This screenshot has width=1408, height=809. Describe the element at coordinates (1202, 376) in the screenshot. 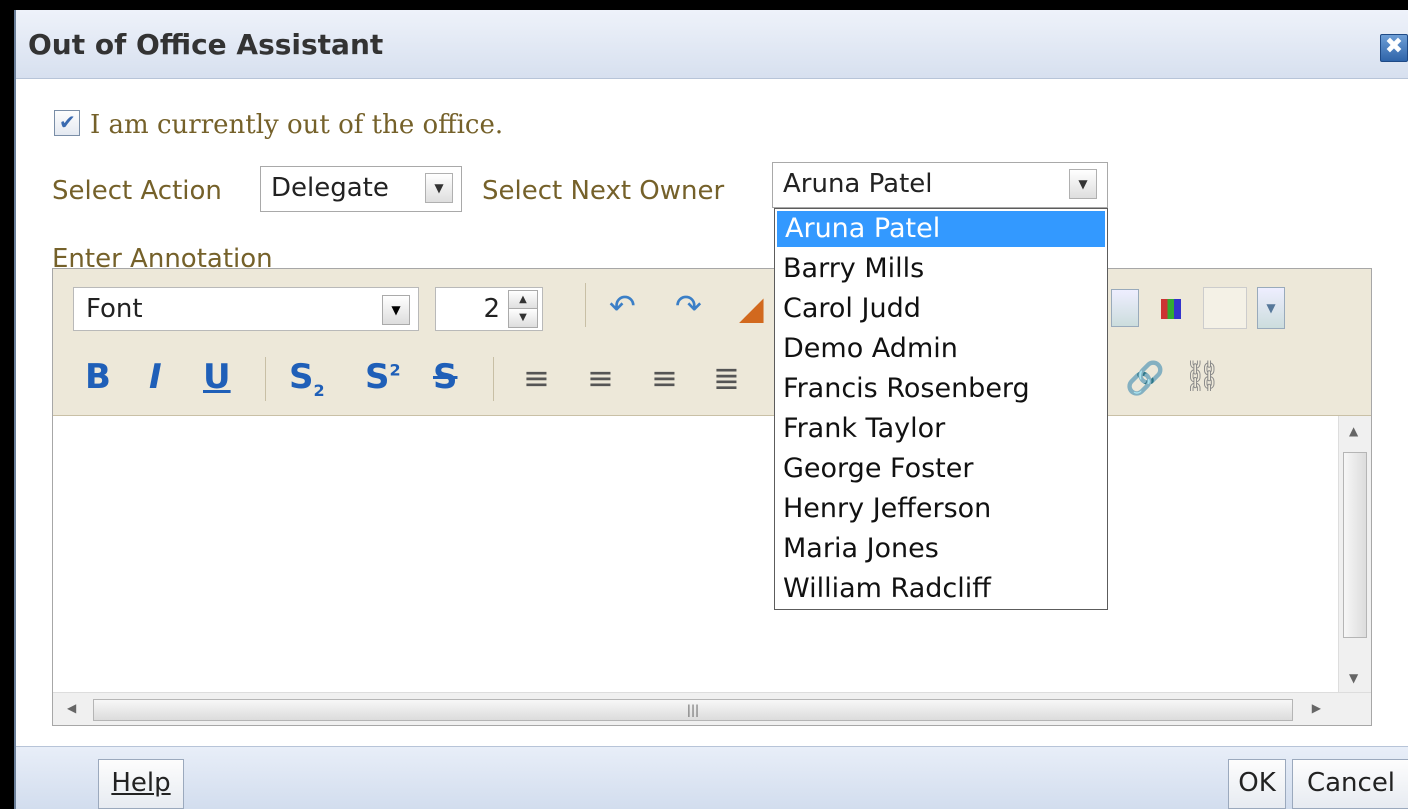

I see `unlink-icon: ⛓` at that location.